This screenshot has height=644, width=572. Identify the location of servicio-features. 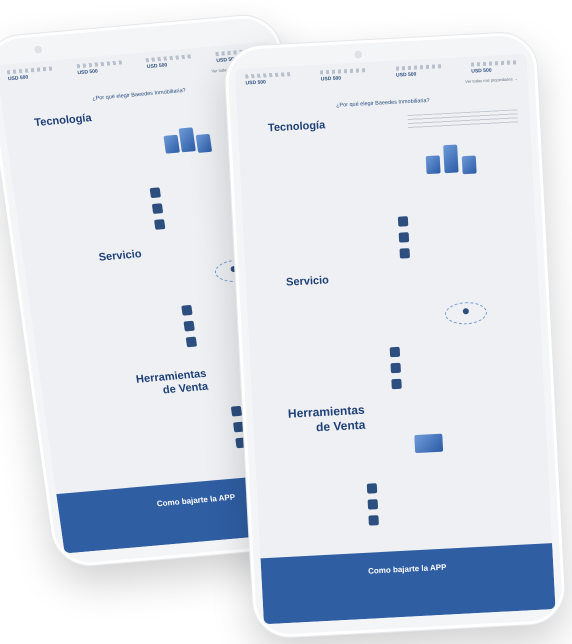
(460, 364).